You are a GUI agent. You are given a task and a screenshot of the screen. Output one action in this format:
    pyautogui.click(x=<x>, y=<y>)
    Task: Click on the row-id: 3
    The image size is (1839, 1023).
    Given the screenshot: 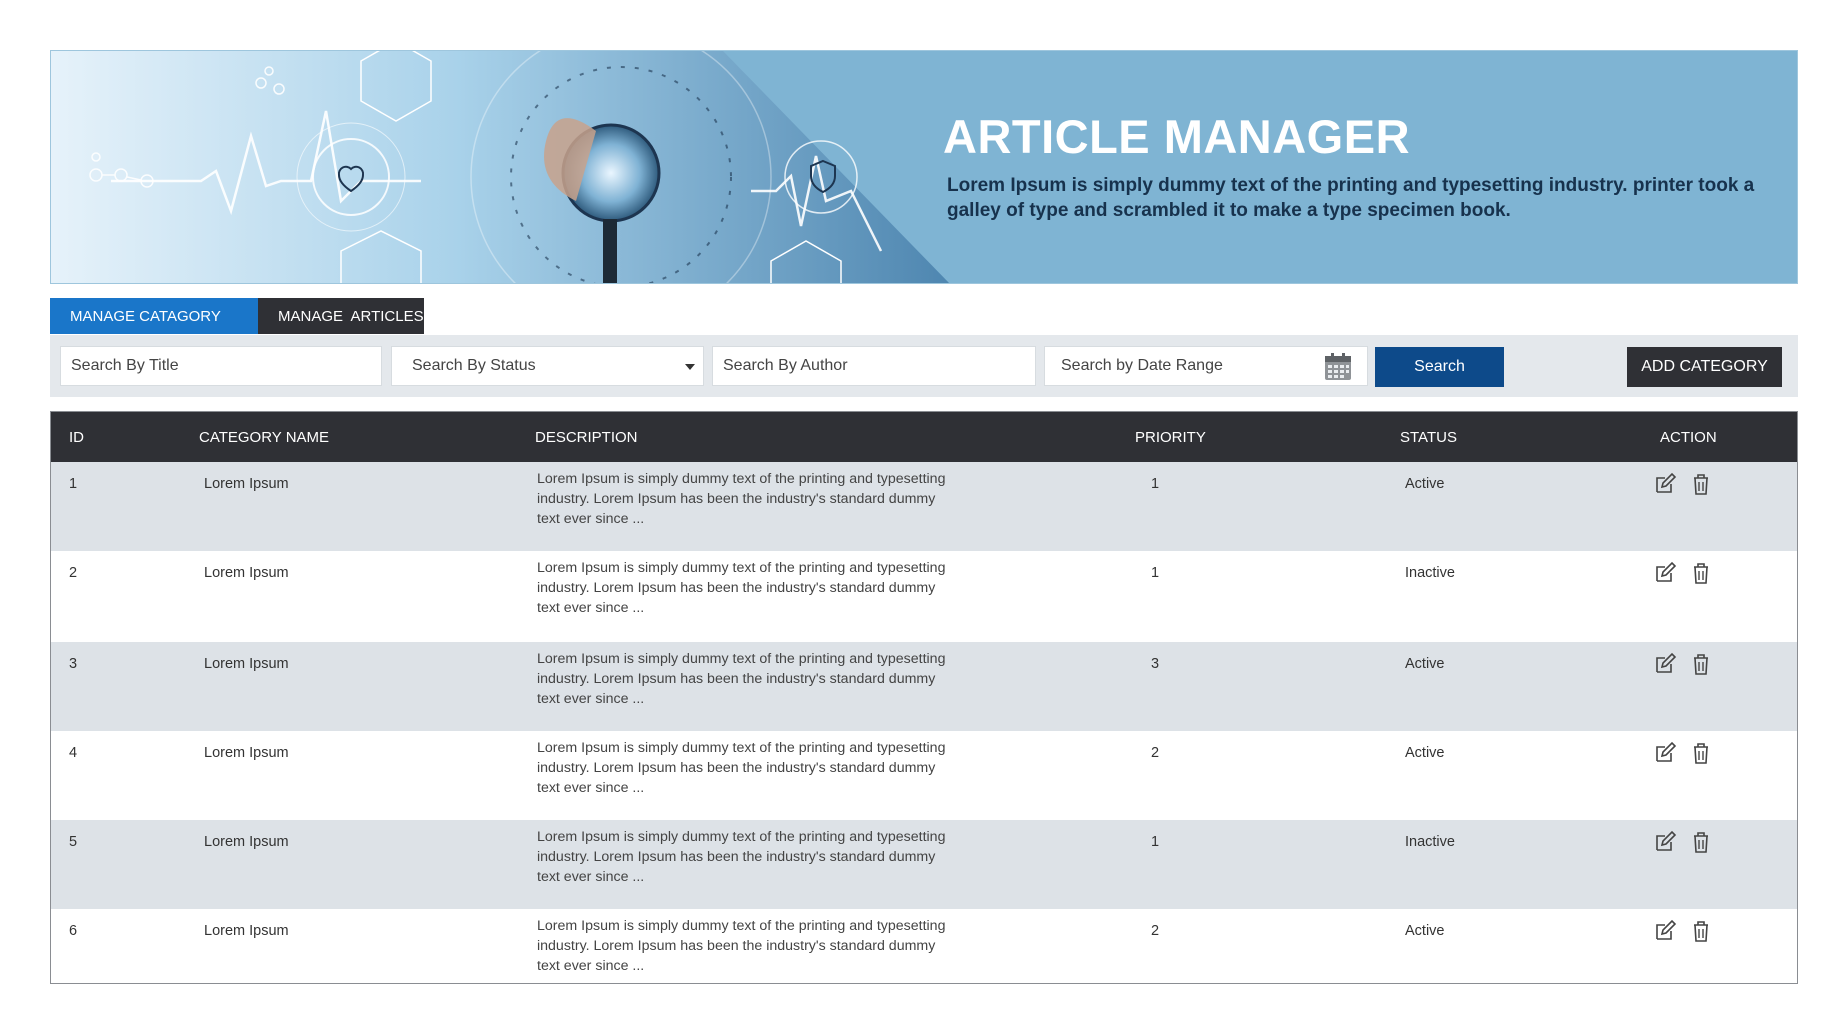 What is the action you would take?
    pyautogui.click(x=73, y=664)
    